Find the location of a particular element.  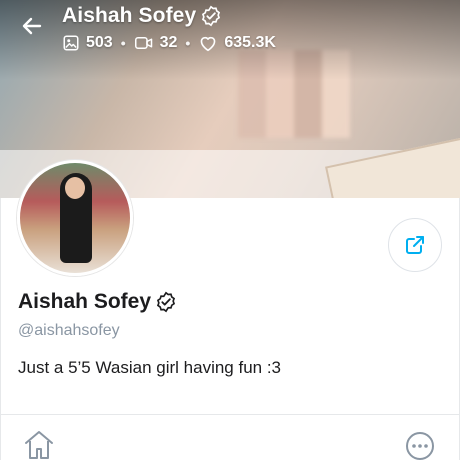

video-icon is located at coordinates (143, 43).